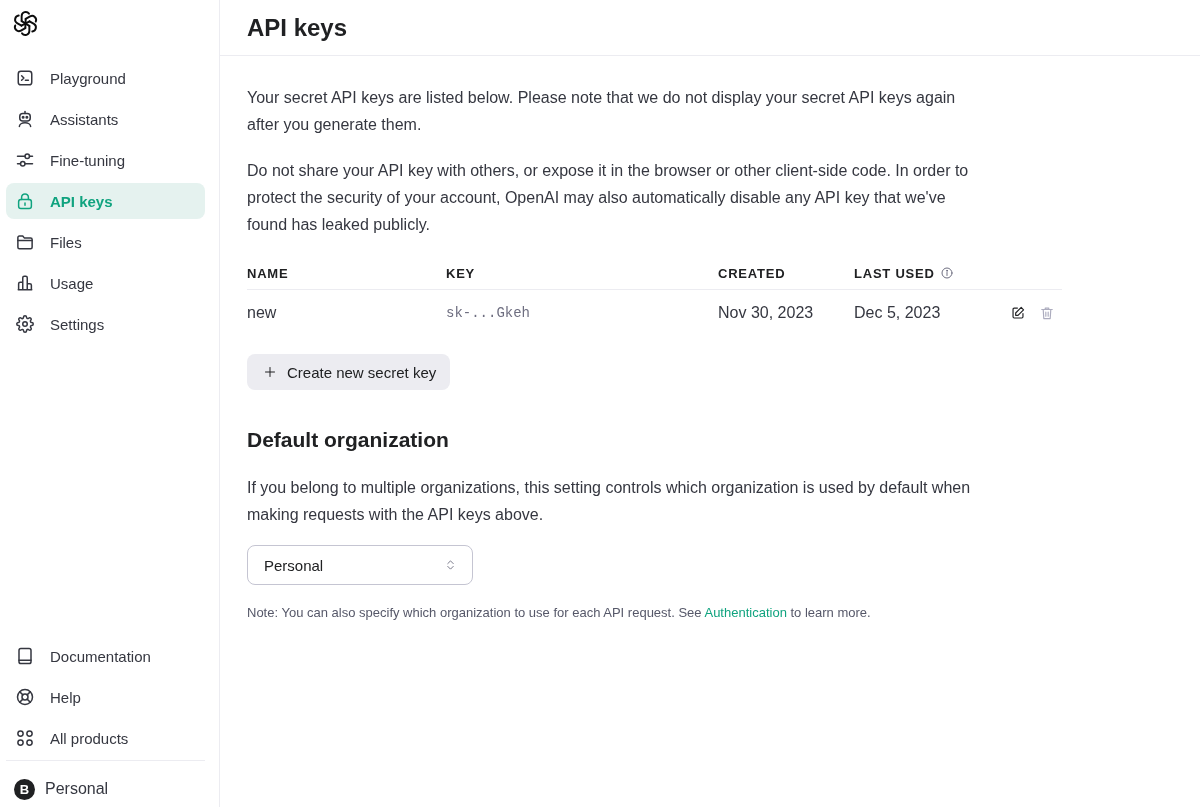 This screenshot has width=1200, height=807. What do you see at coordinates (946, 273) in the screenshot?
I see `info-icon` at bounding box center [946, 273].